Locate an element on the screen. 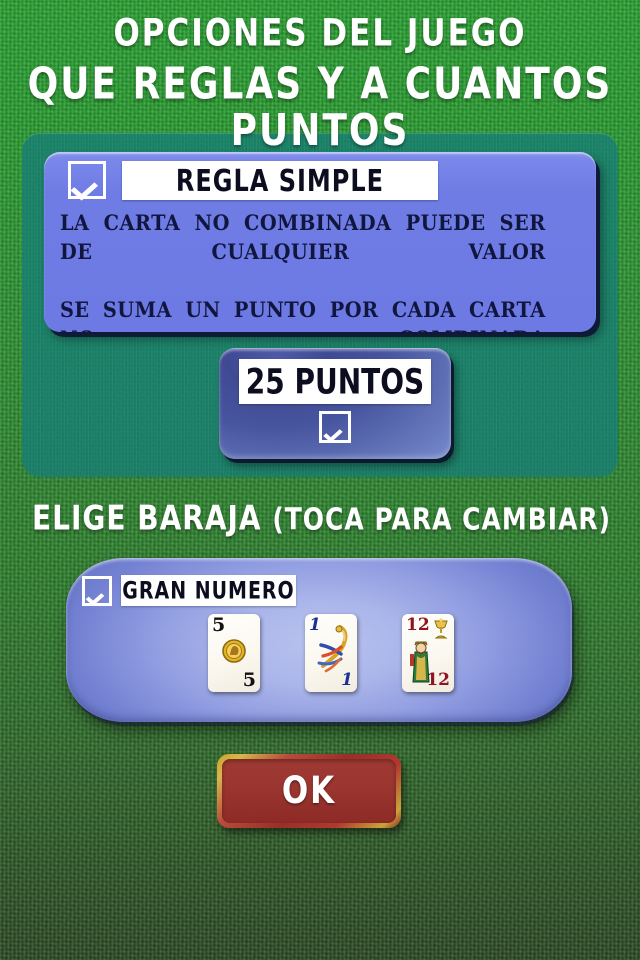  points-label: 25 PUNTOS is located at coordinates (335, 381).